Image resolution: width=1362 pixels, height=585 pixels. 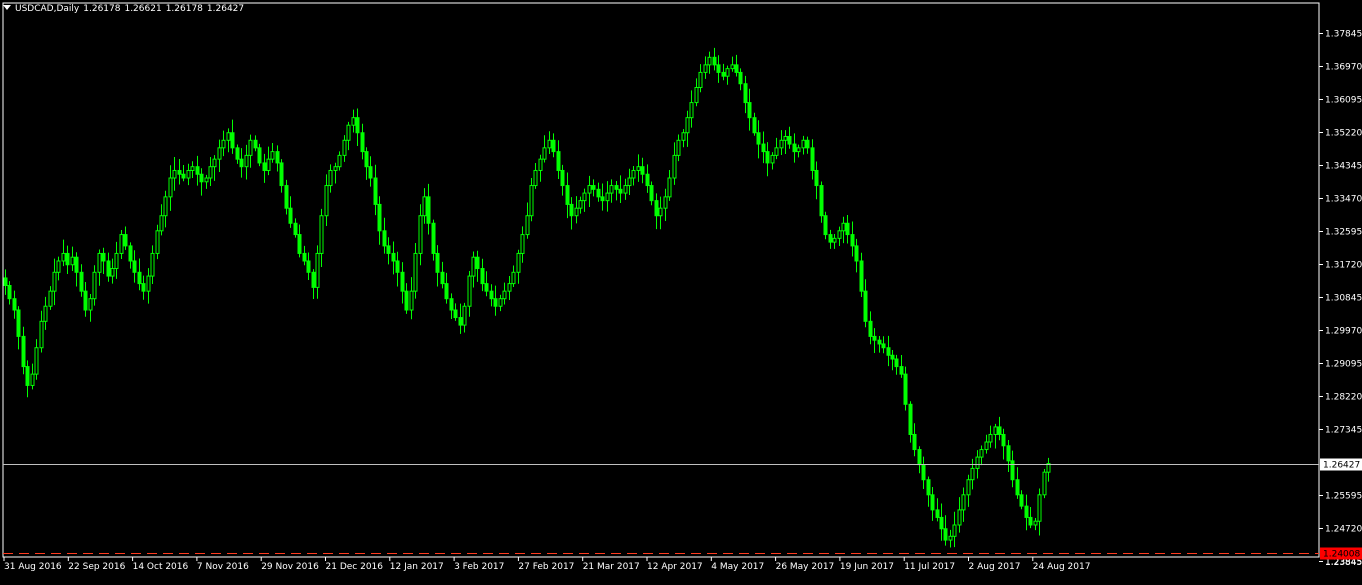 I want to click on x-tick-label: 12 Apr 2017, so click(x=675, y=567).